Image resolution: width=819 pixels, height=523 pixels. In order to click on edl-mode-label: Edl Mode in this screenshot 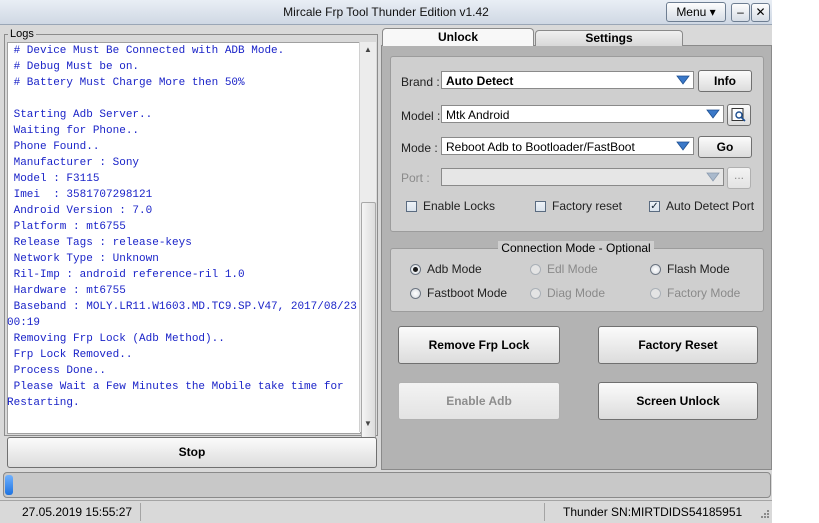, I will do `click(572, 269)`.